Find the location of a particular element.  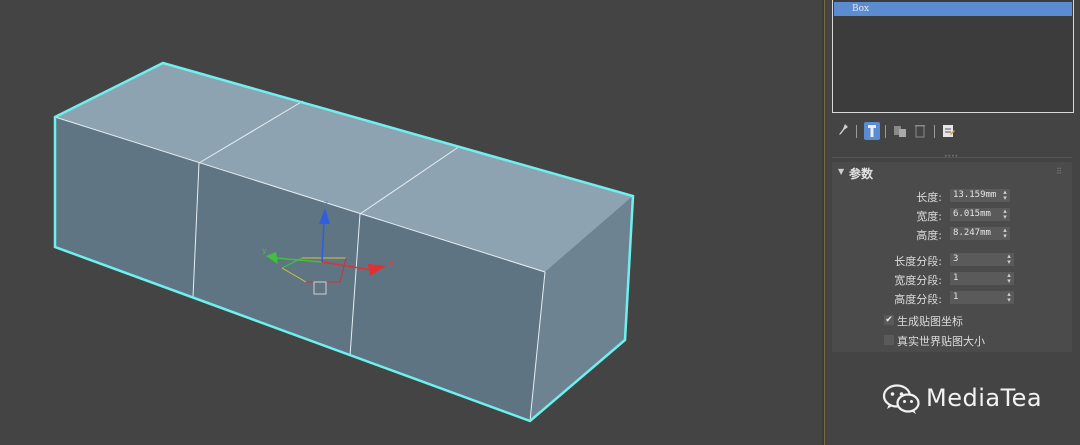

rollout-title: 参数 is located at coordinates (861, 174).